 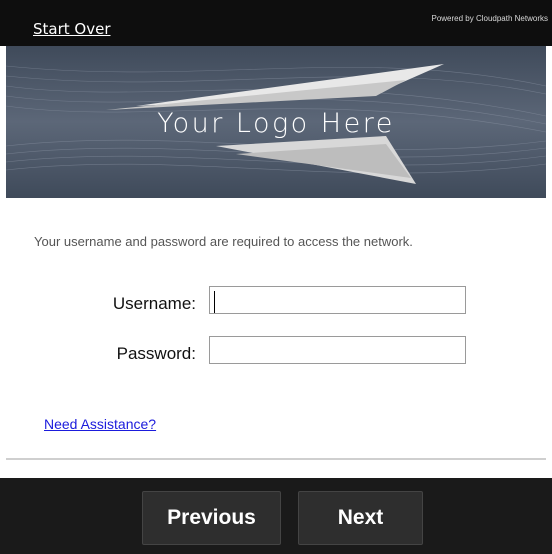 What do you see at coordinates (100, 424) in the screenshot?
I see `need-assistance-link: Need Assistance?` at bounding box center [100, 424].